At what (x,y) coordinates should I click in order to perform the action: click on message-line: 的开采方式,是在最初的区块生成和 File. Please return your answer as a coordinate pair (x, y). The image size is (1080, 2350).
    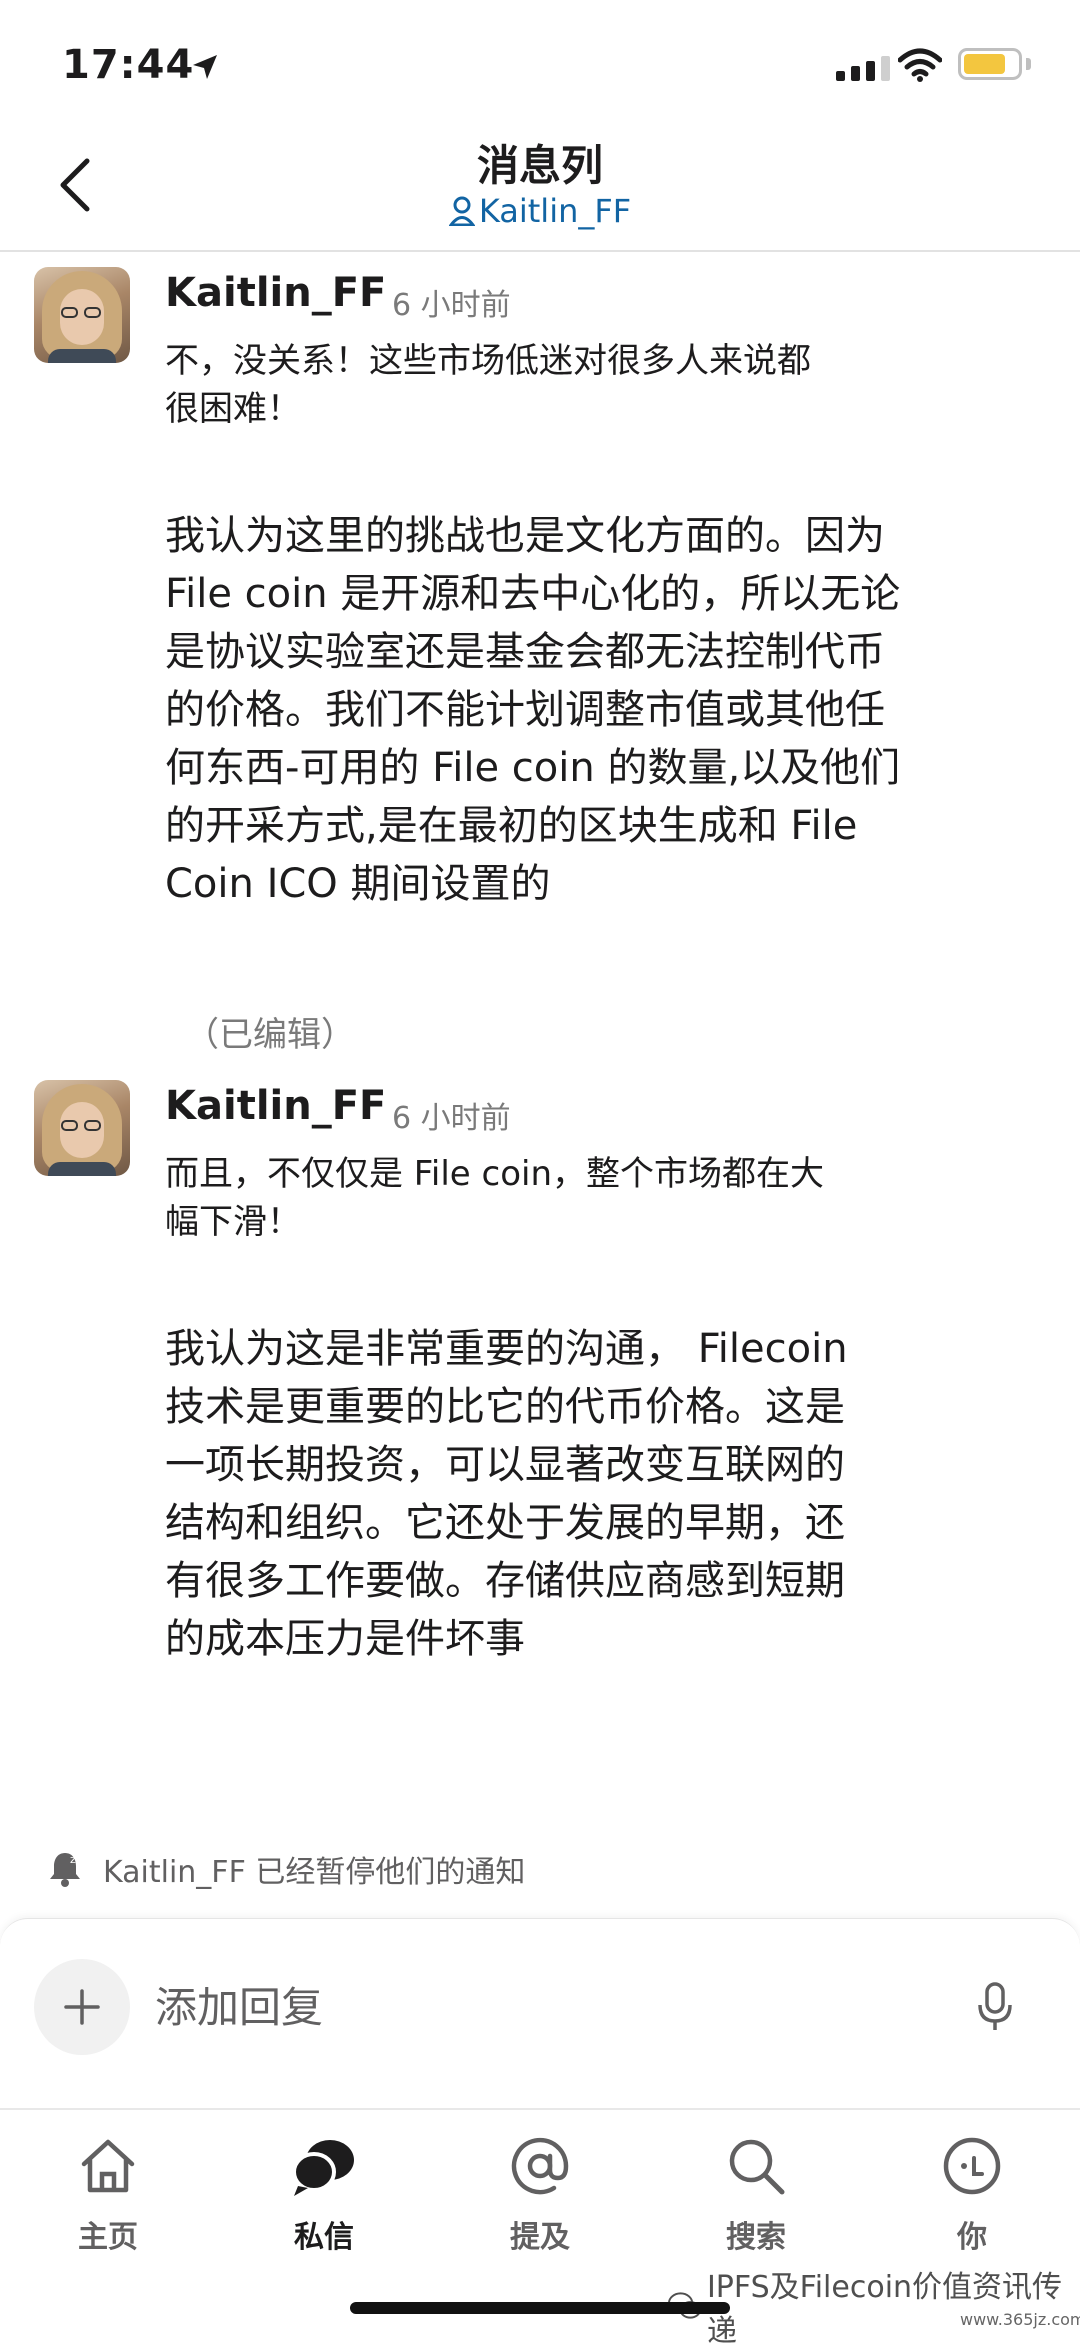
    Looking at the image, I should click on (511, 826).